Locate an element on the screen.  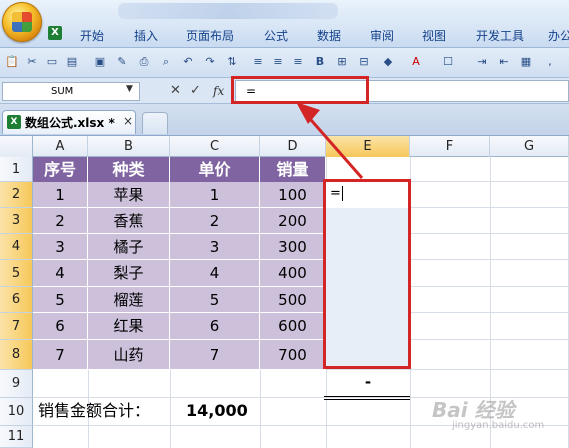
column-header: G is located at coordinates (529, 146).